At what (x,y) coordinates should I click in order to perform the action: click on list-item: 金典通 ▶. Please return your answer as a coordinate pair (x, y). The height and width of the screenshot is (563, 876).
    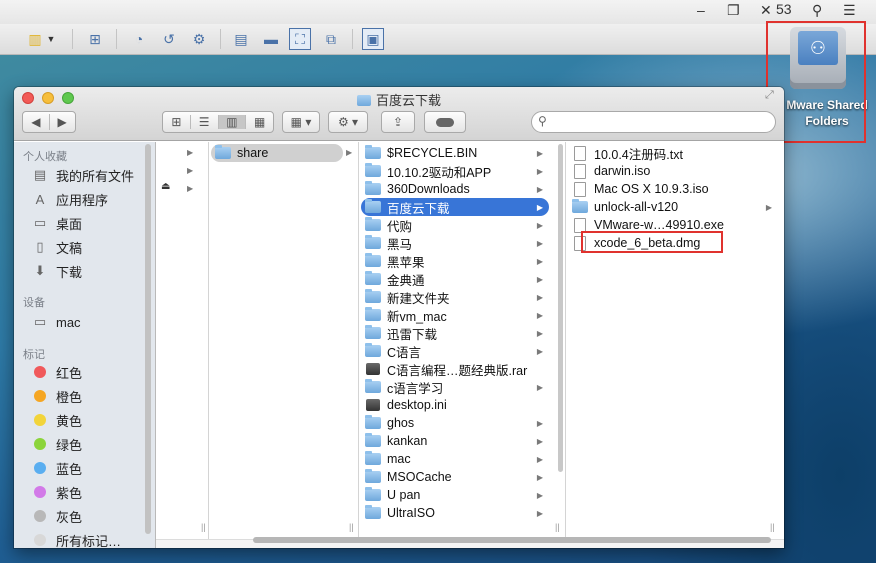
    Looking at the image, I should click on (455, 279).